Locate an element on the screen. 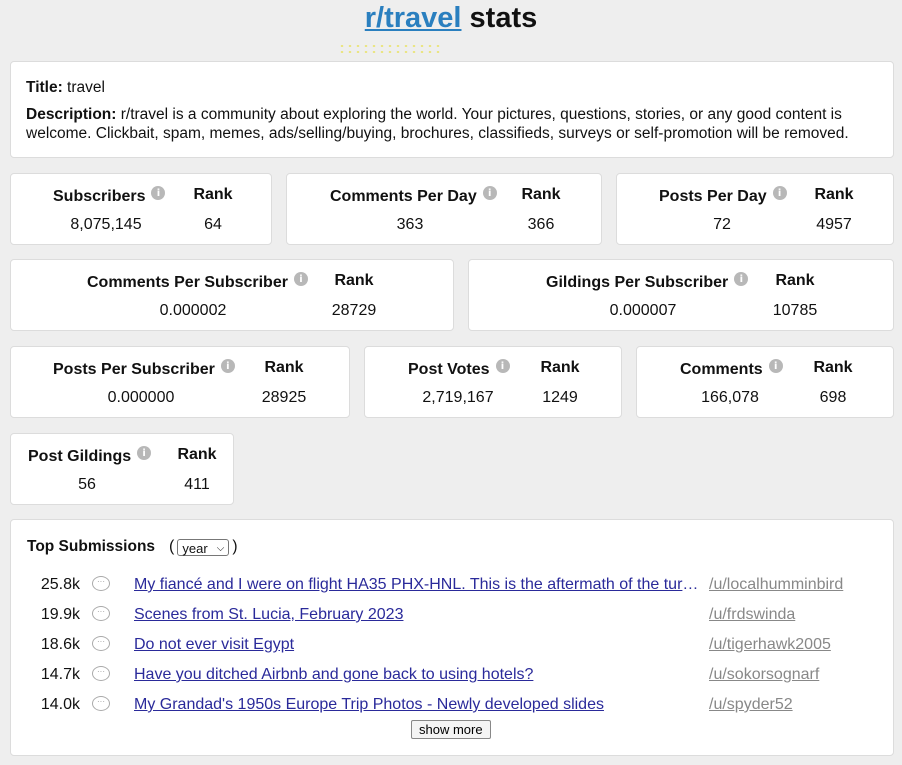 This screenshot has height=765, width=902. stat-label: Posts Per Day i is located at coordinates (723, 196).